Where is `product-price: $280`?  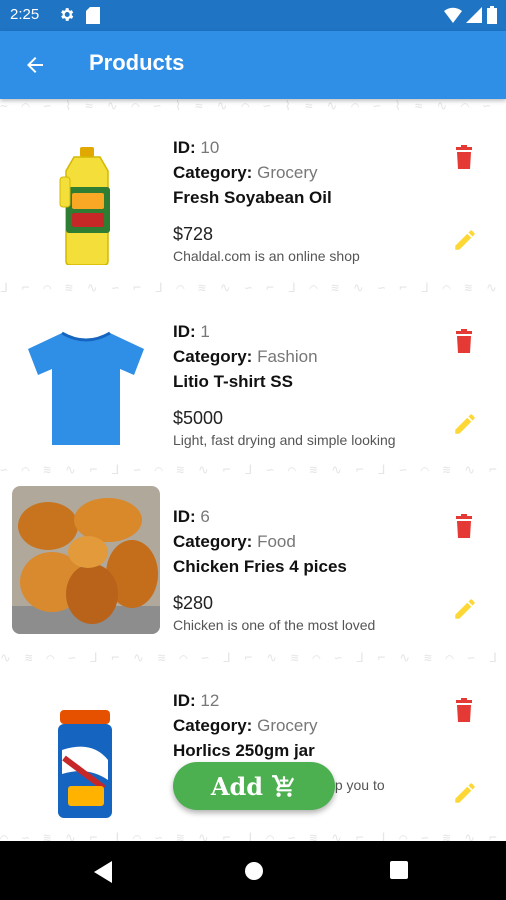 product-price: $280 is located at coordinates (193, 603).